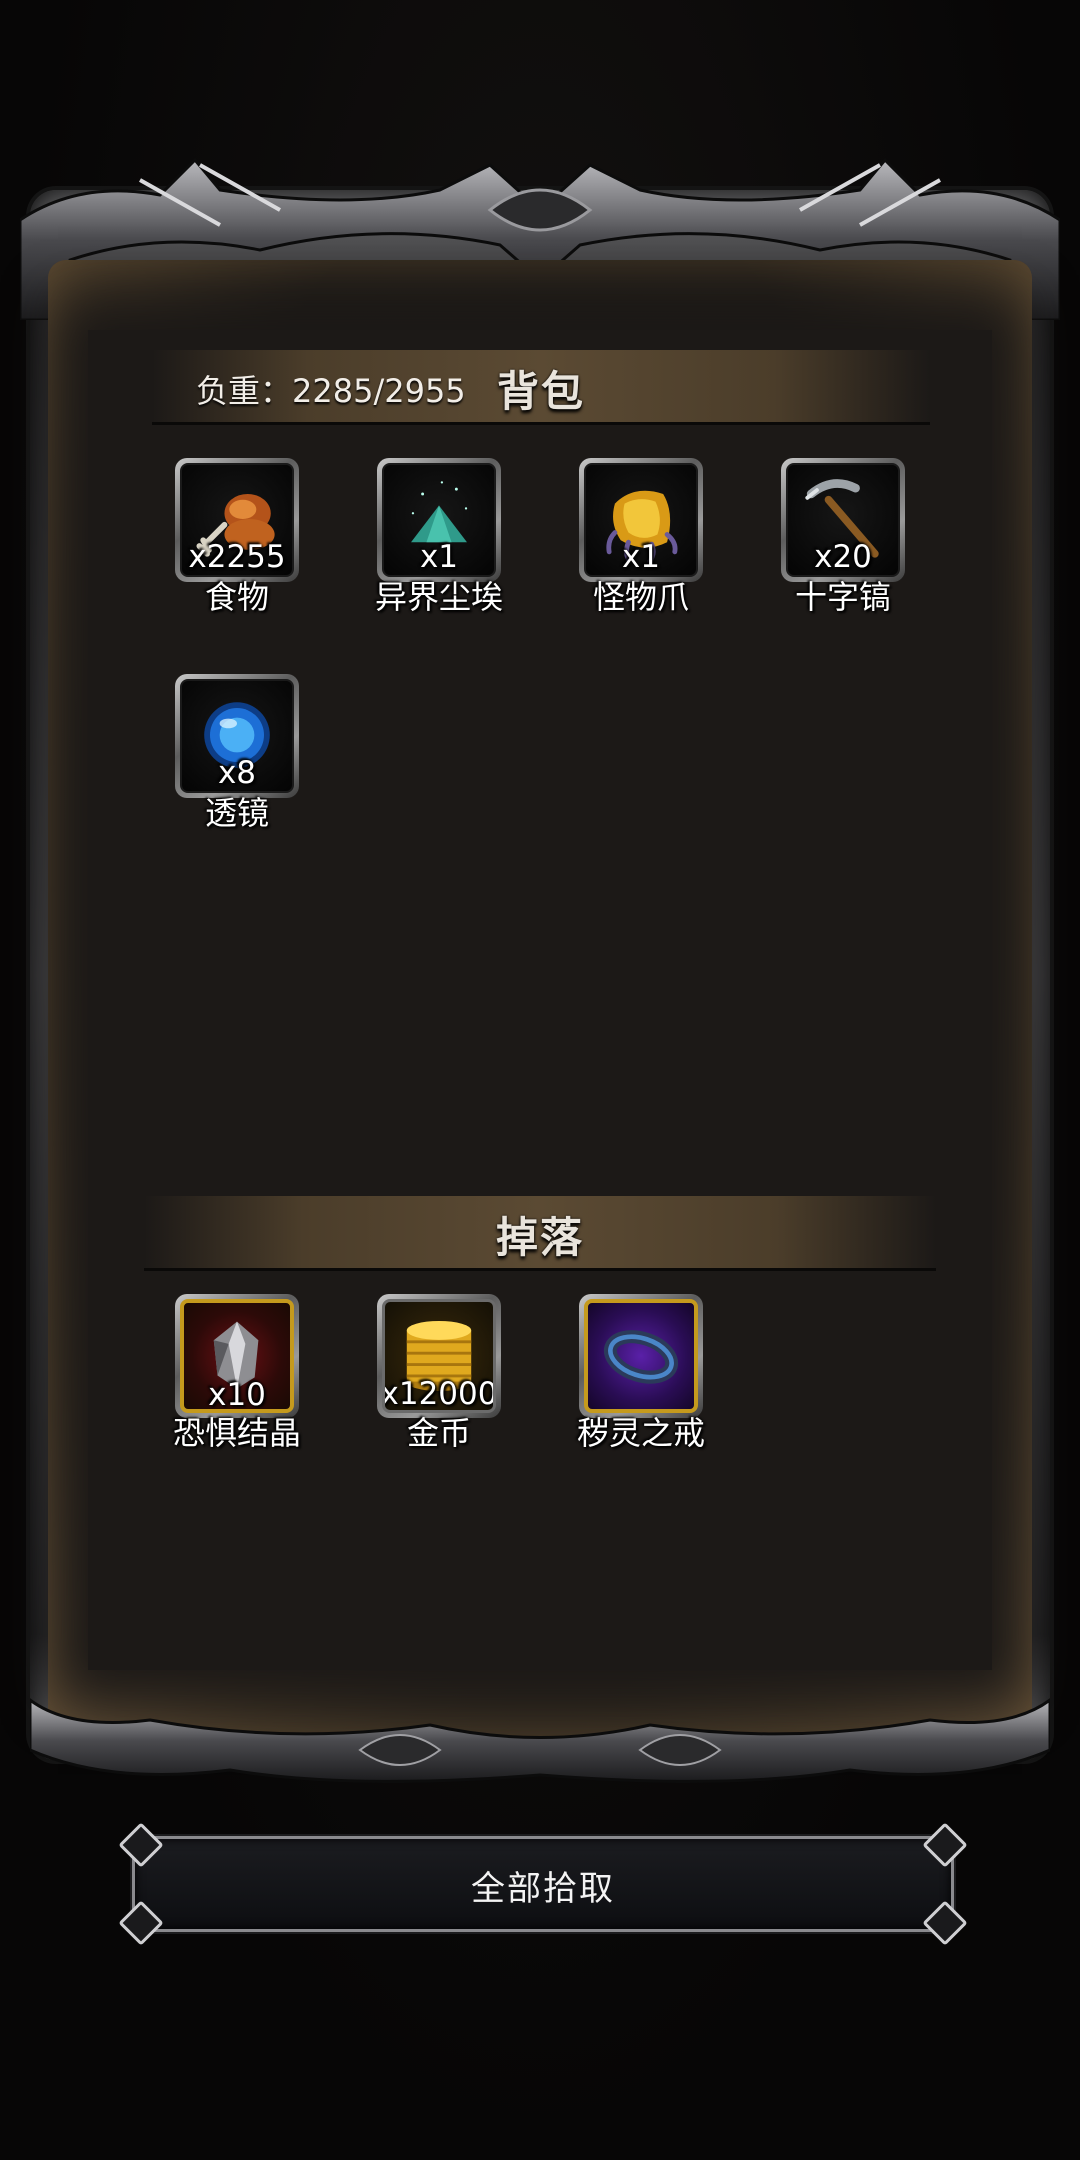 Image resolution: width=1080 pixels, height=2160 pixels. I want to click on item-name: 金币, so click(438, 1433).